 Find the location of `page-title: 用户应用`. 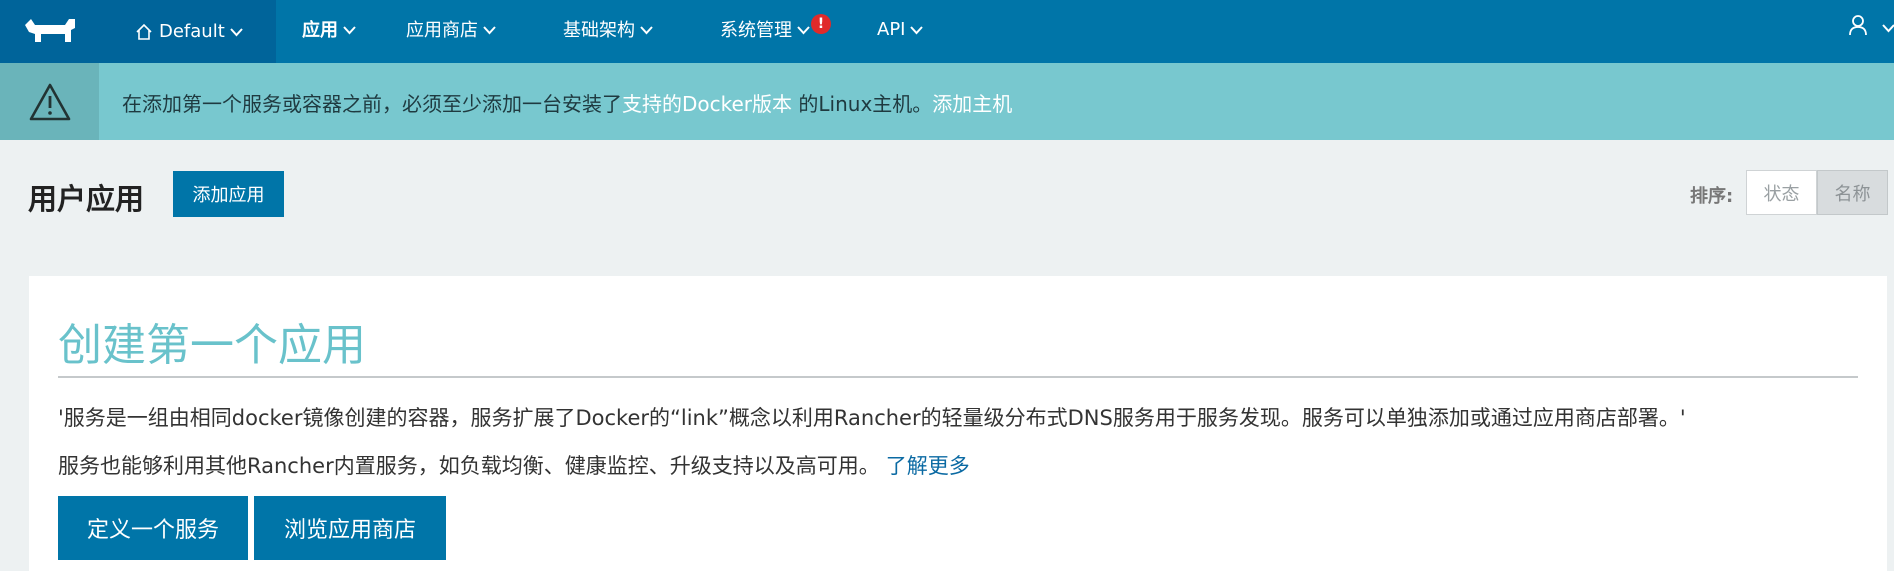

page-title: 用户应用 is located at coordinates (86, 199).